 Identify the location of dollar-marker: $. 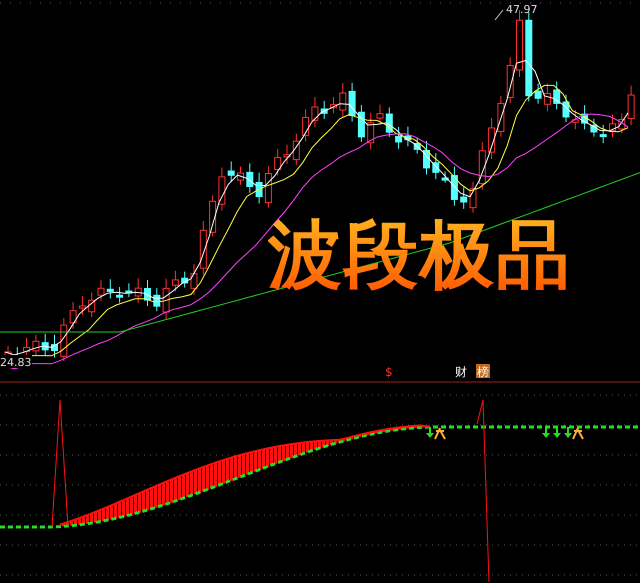
(389, 372).